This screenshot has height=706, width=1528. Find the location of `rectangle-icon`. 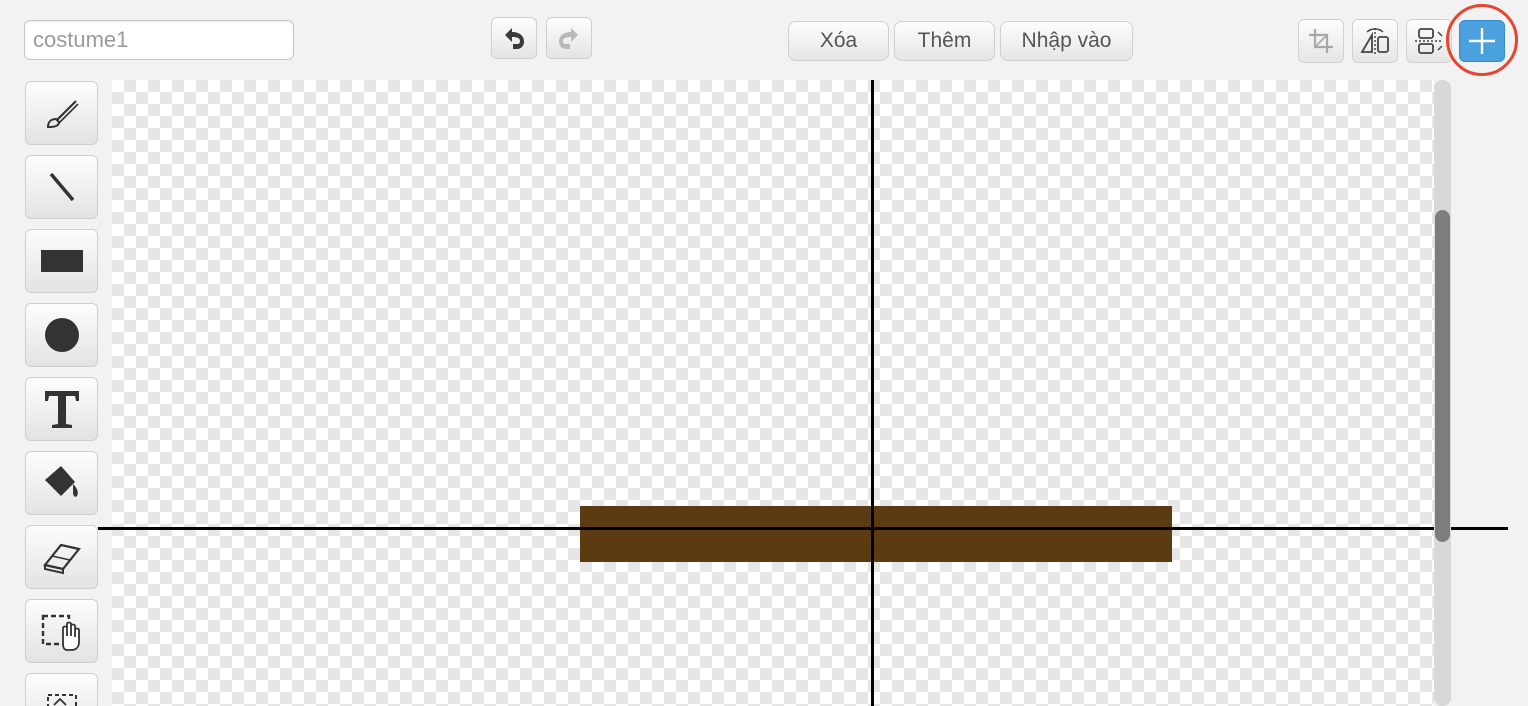

rectangle-icon is located at coordinates (61, 261).